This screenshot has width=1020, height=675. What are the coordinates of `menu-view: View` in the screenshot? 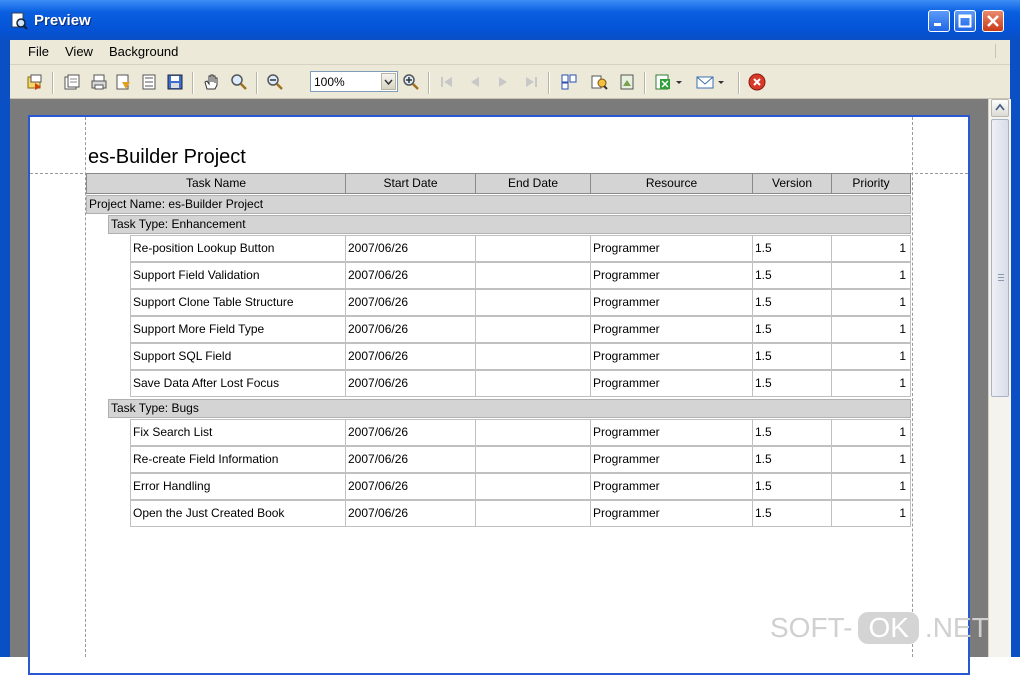 It's located at (79, 51).